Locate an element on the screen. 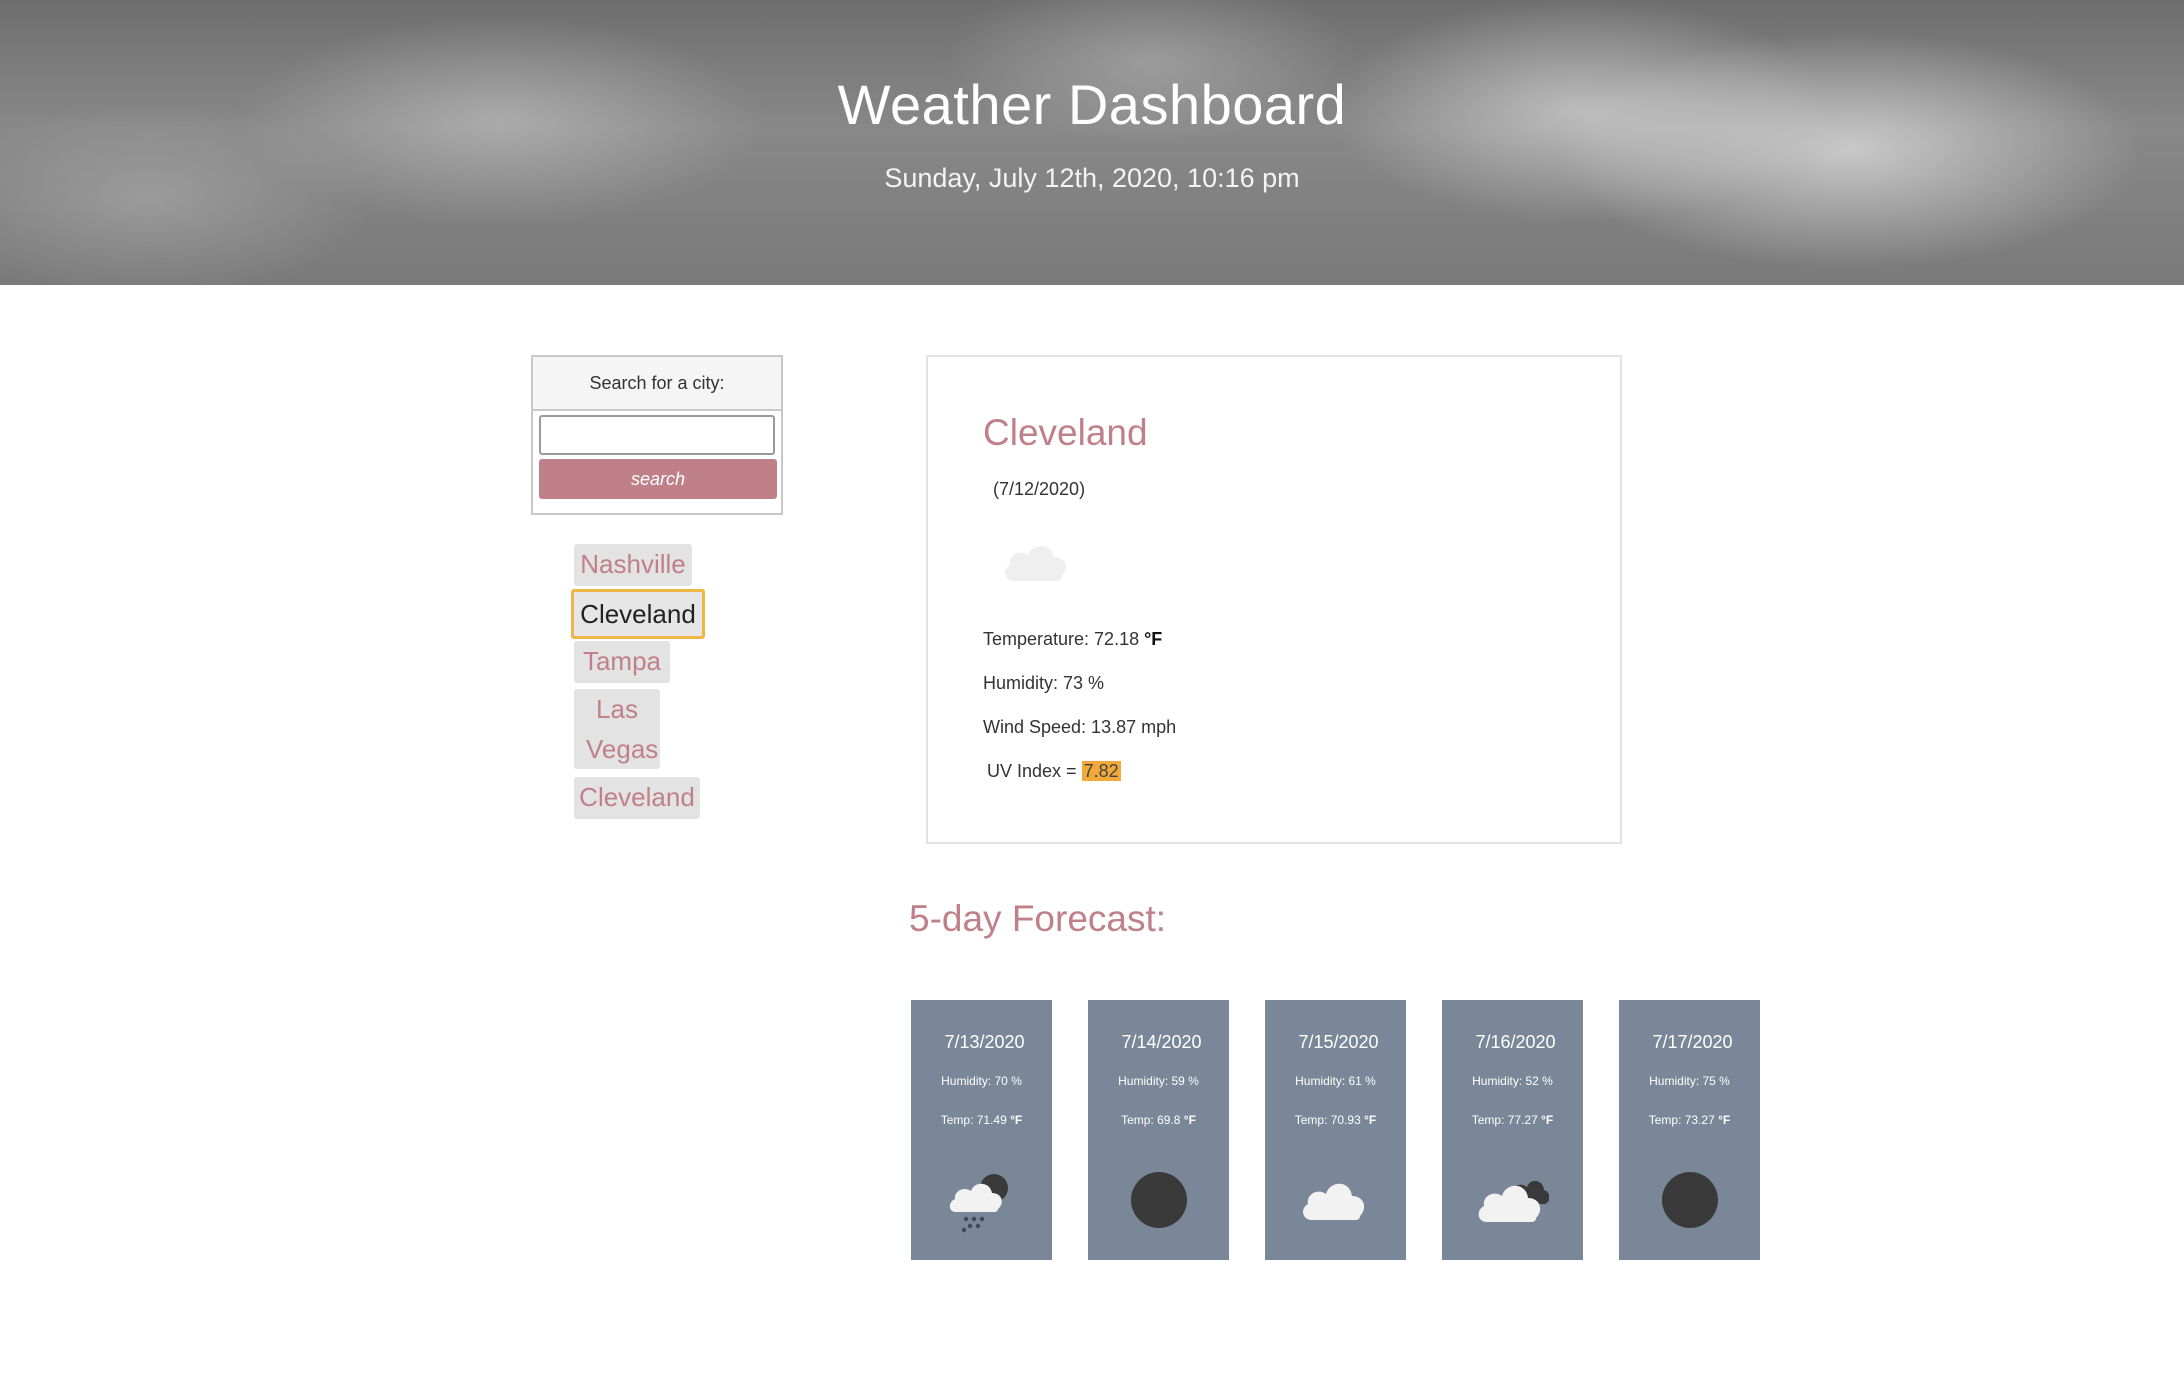 The image size is (2184, 1376). forecast-card: 7/14/2020 Humidity: 59 % Temp: 69.8 °F is located at coordinates (1158, 1130).